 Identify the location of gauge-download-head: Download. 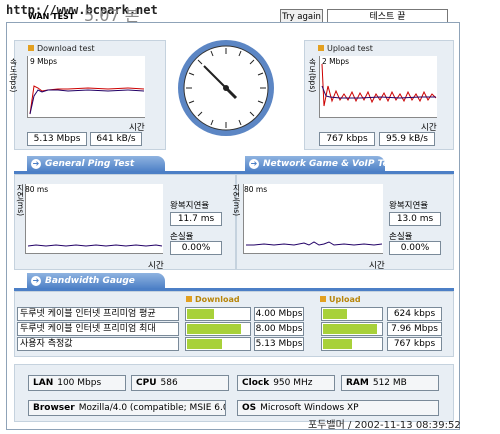
(213, 299).